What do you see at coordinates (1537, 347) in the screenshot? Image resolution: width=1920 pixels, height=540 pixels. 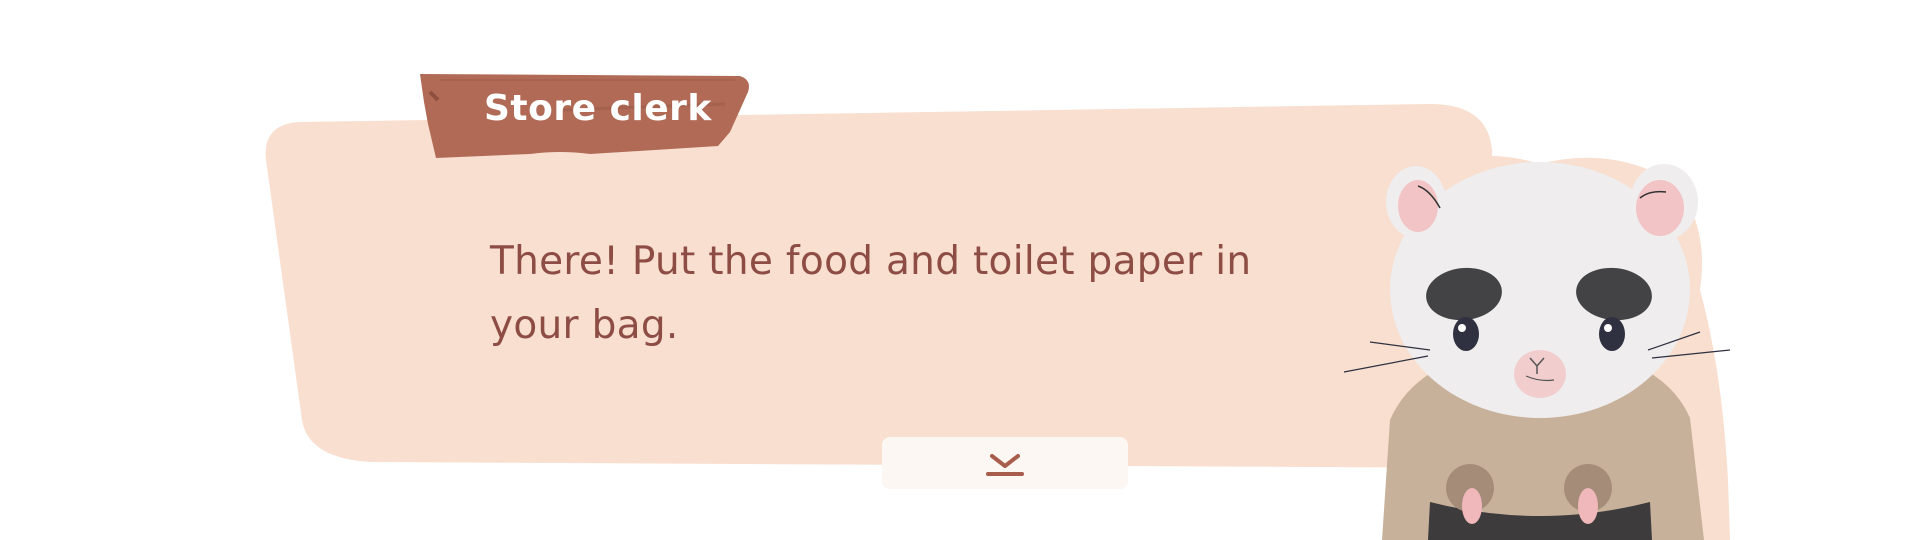 I see `clerk-character` at bounding box center [1537, 347].